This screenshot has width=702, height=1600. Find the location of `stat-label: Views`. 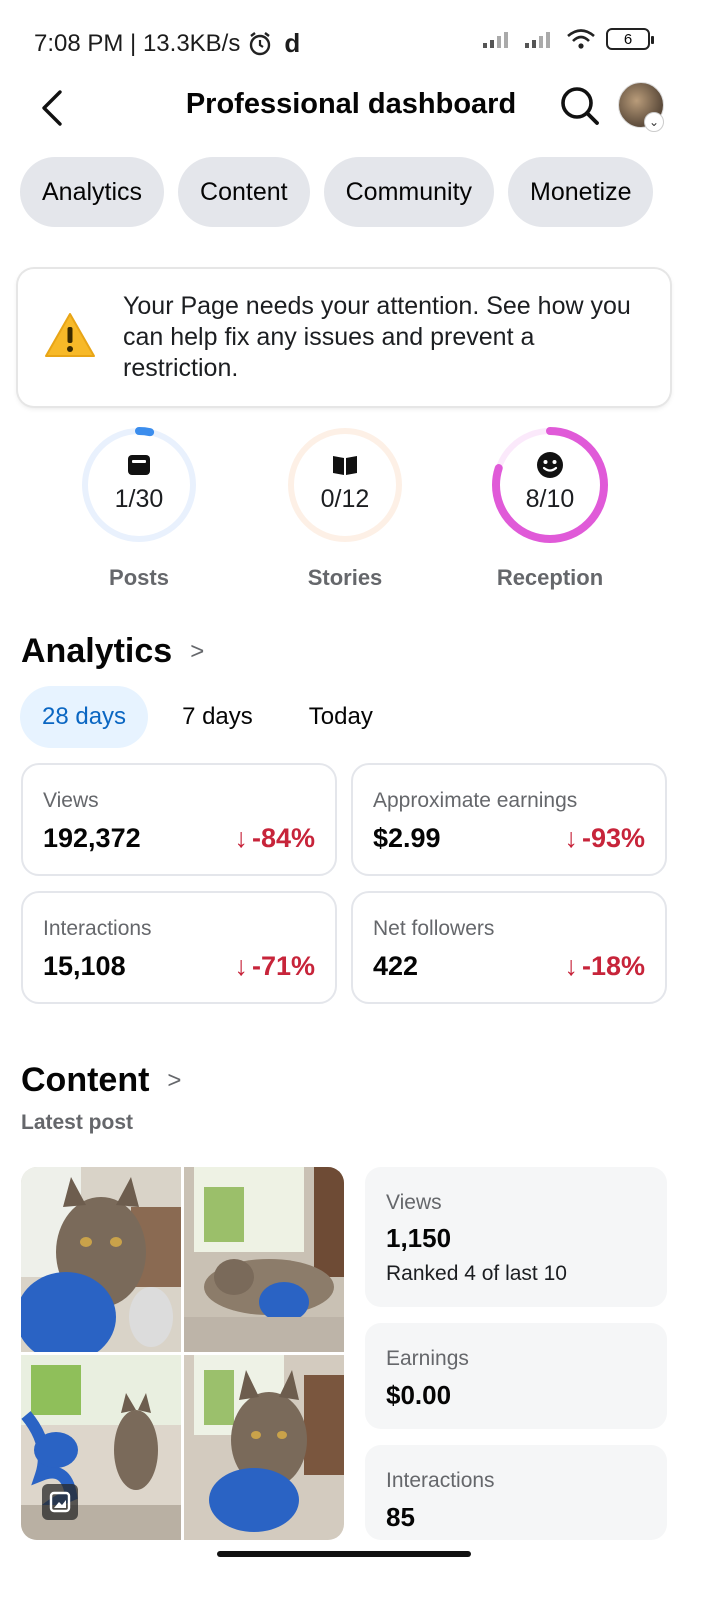

stat-label: Views is located at coordinates (414, 1202).